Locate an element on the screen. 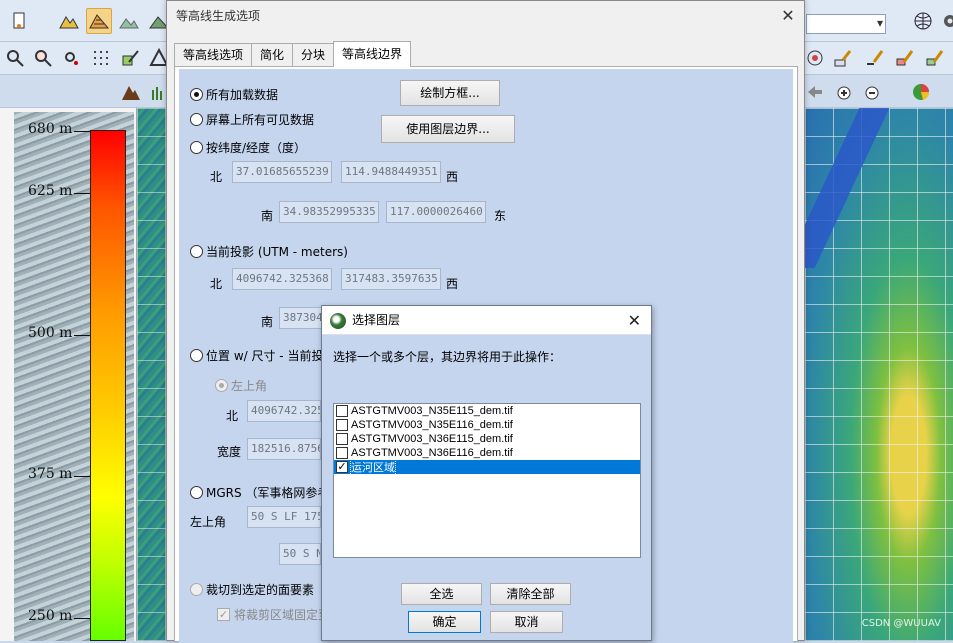  option-label: 当前投影 (UTM - meters) is located at coordinates (277, 252).